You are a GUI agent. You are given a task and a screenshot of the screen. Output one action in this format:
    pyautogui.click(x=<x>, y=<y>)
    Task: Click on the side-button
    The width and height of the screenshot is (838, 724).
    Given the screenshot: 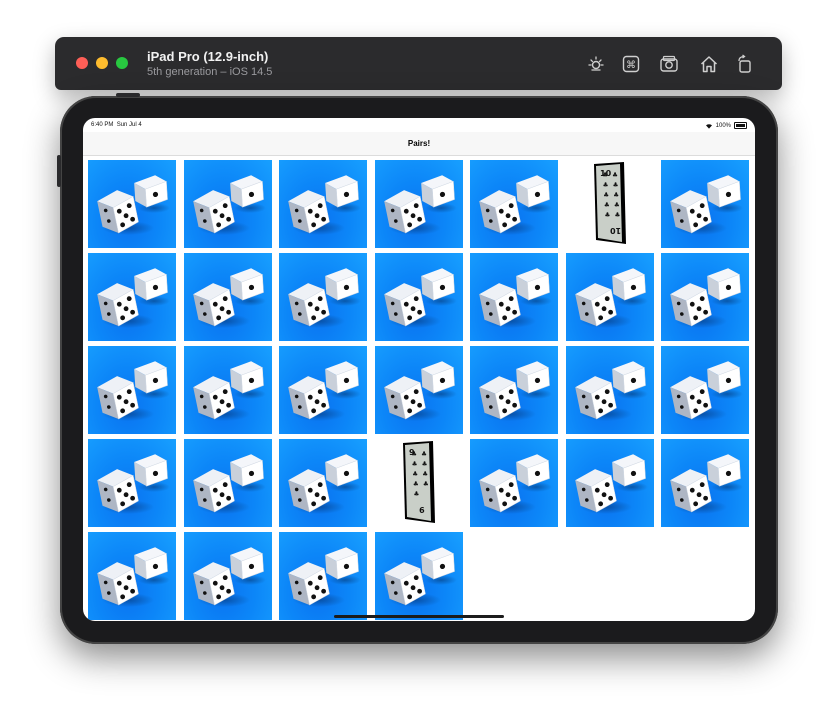 What is the action you would take?
    pyautogui.click(x=59, y=171)
    